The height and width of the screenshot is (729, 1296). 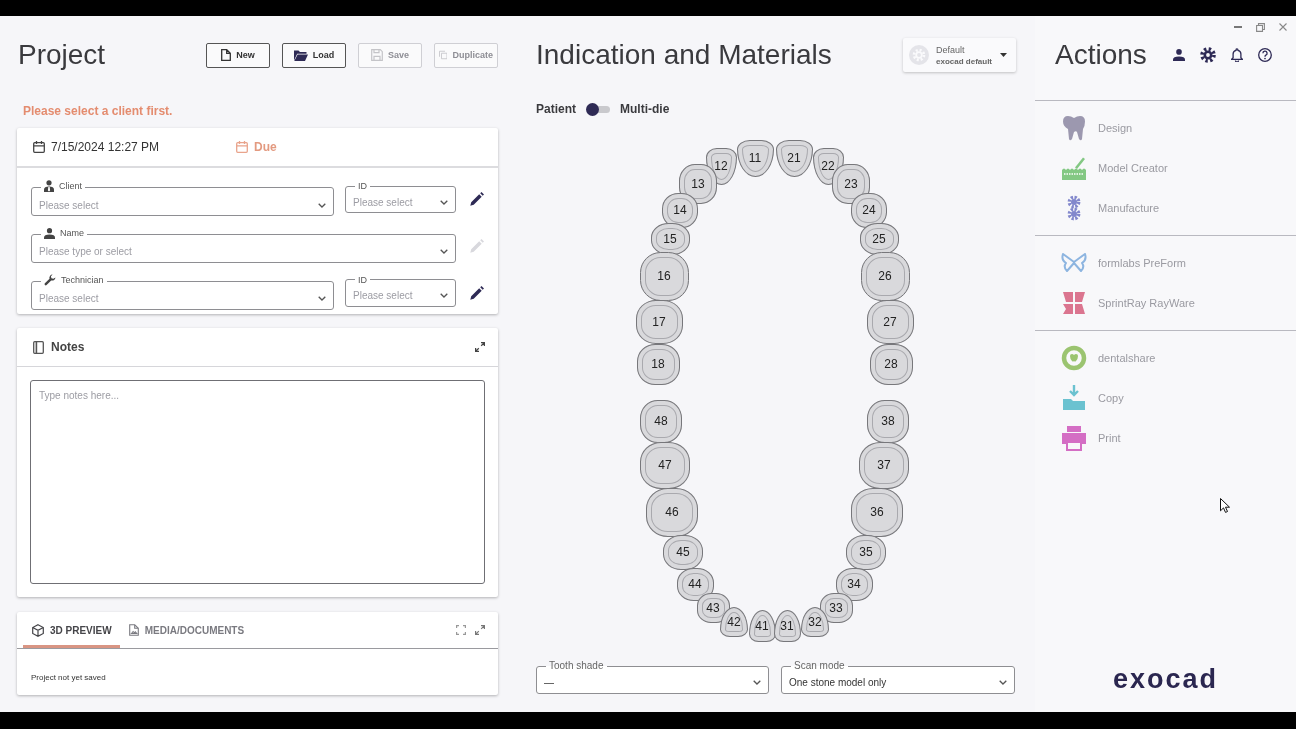 What do you see at coordinates (105, 147) in the screenshot?
I see `created-date: 7/15/2024 12:27 PM` at bounding box center [105, 147].